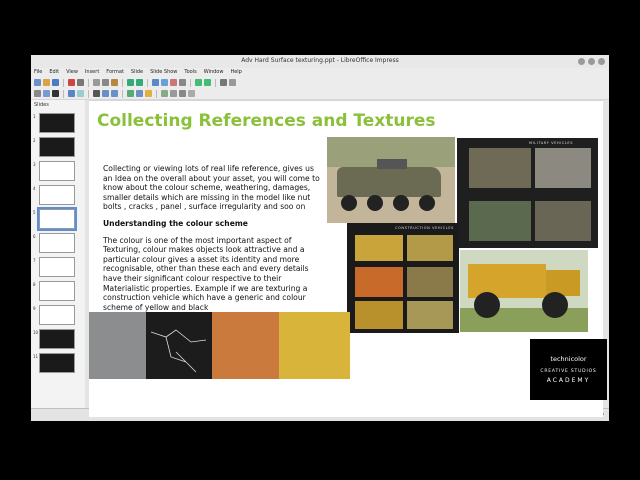 The height and width of the screenshot is (480, 640). What do you see at coordinates (54, 123) in the screenshot?
I see `slide-thumb-1: 1` at bounding box center [54, 123].